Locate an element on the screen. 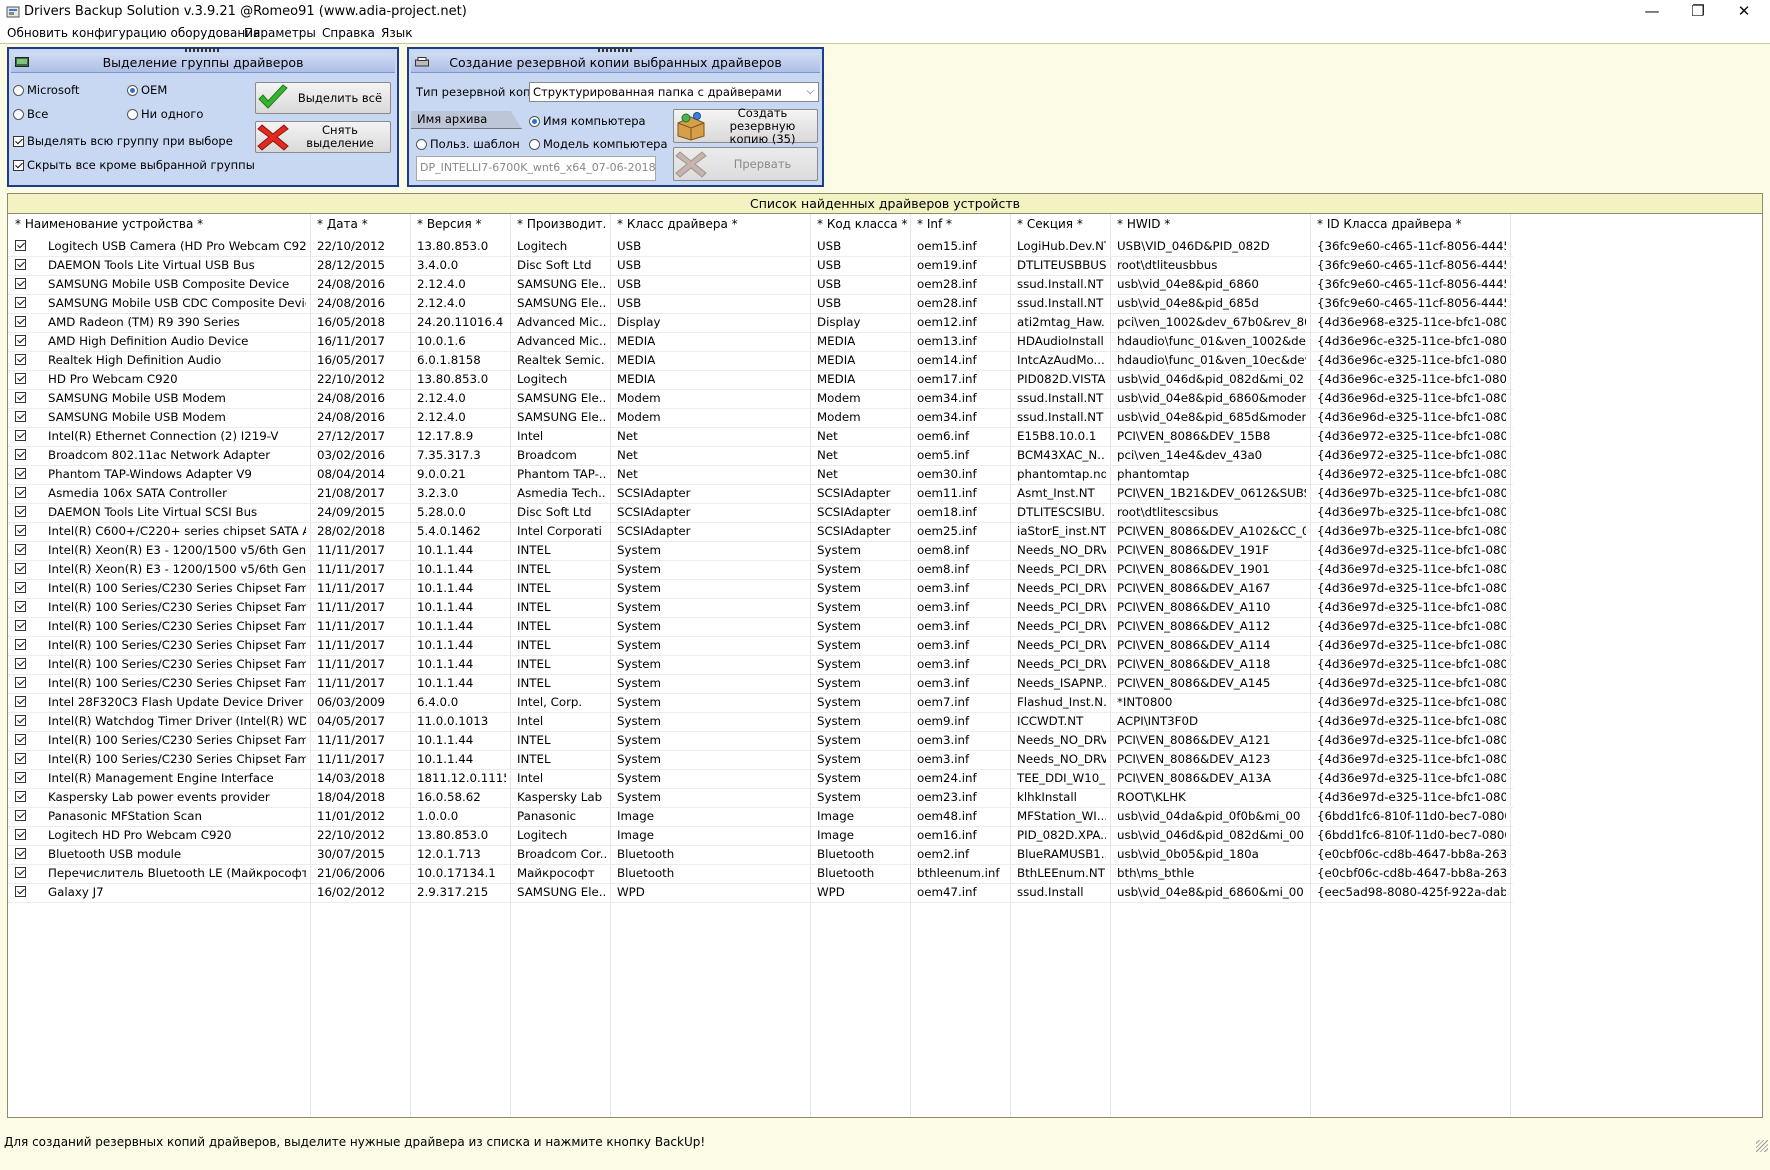 The image size is (1770, 1170). check-select-group: Выделять всю группу при выборе is located at coordinates (123, 141).